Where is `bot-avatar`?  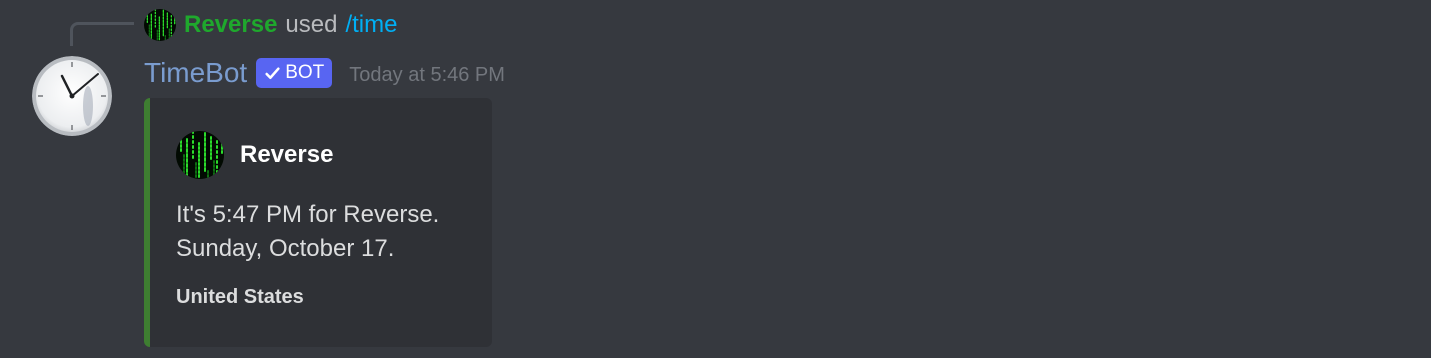
bot-avatar is located at coordinates (72, 96).